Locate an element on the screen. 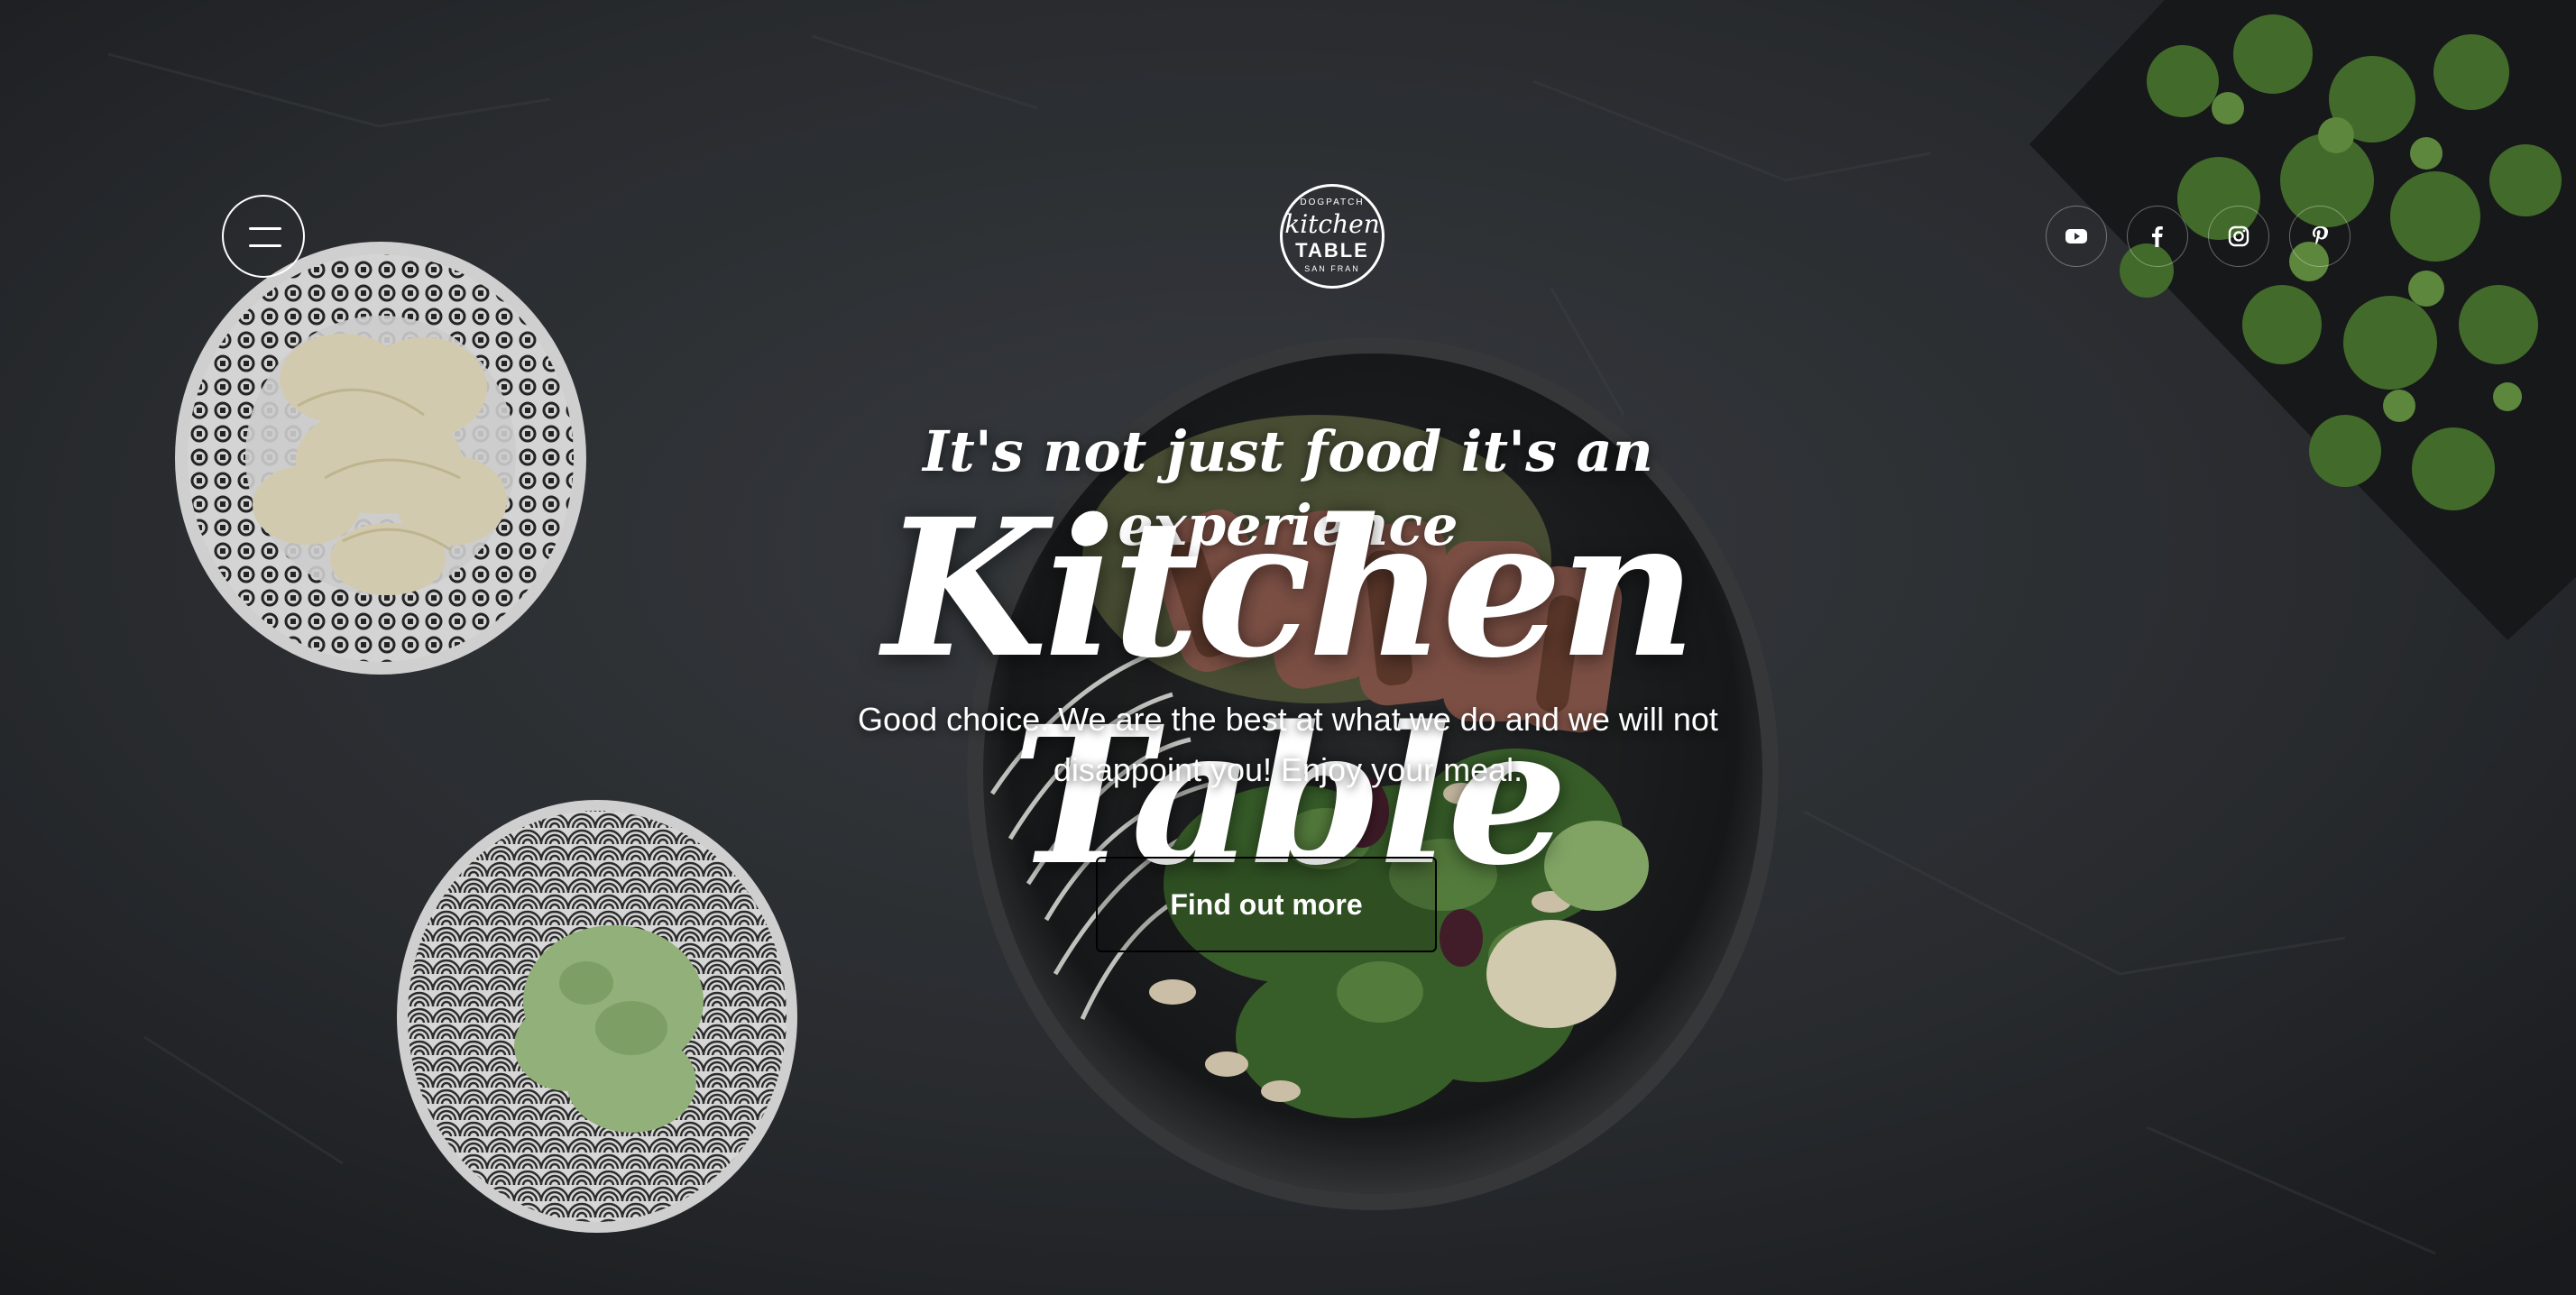  site-logo: DOGPATCH kitchen TABLE SAN FRAN is located at coordinates (1333, 236).